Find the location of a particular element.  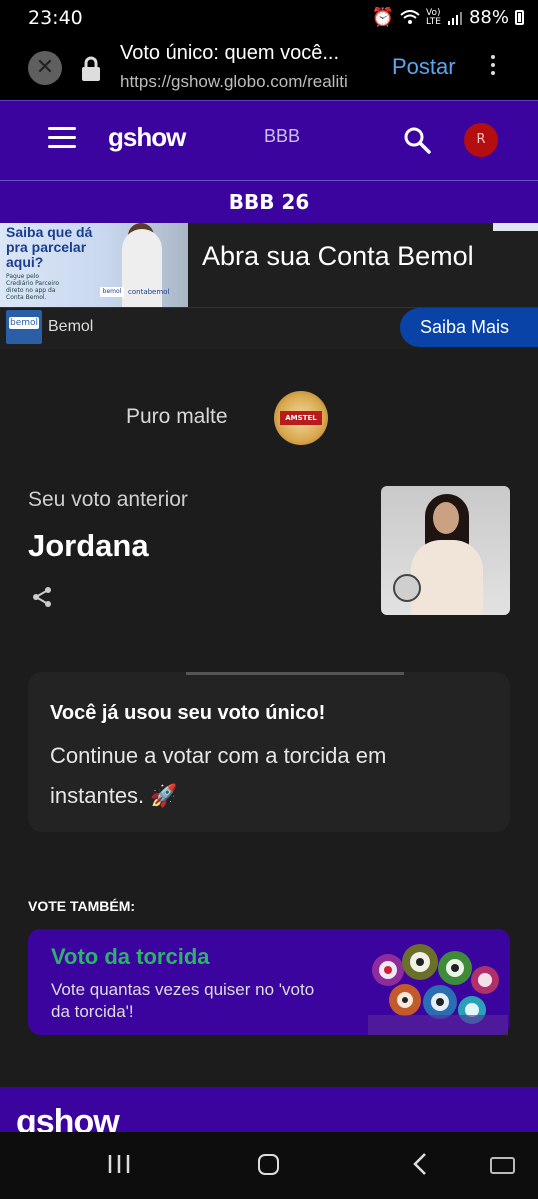

status-icons: ⏰ Vo) LTE 88% is located at coordinates (448, 17).